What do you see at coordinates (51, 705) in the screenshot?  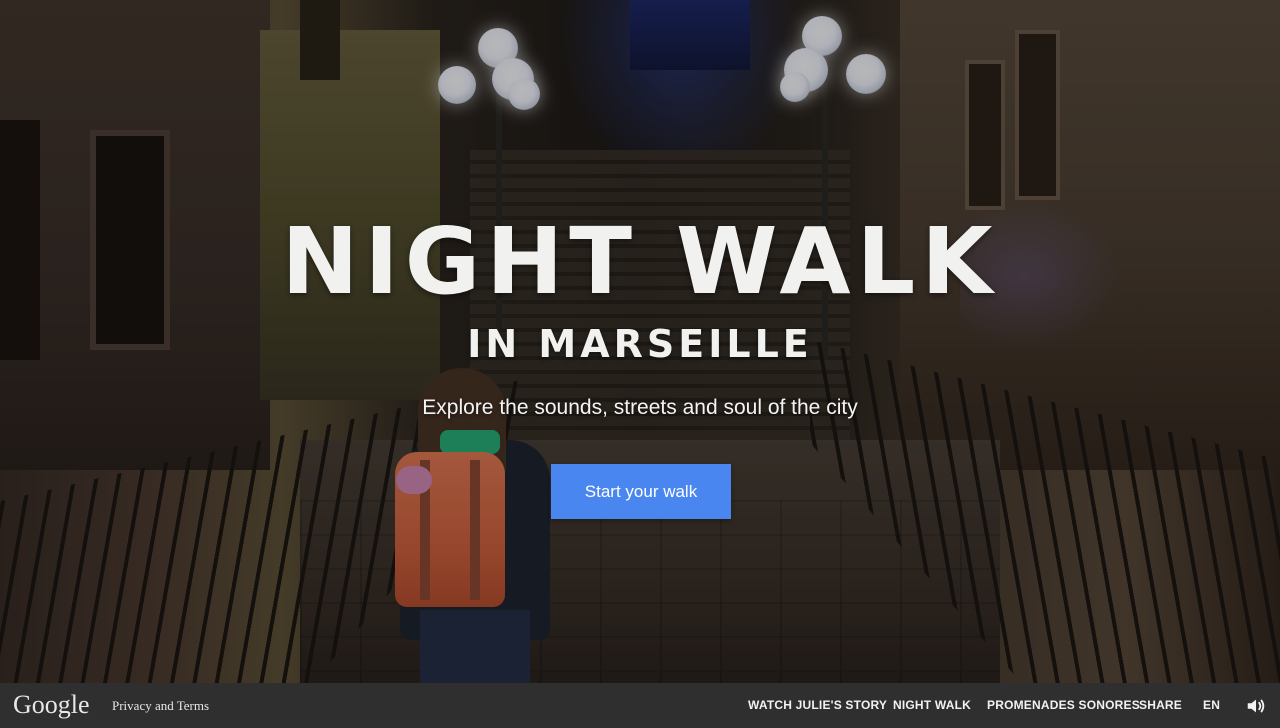 I see `google-logo: Google` at bounding box center [51, 705].